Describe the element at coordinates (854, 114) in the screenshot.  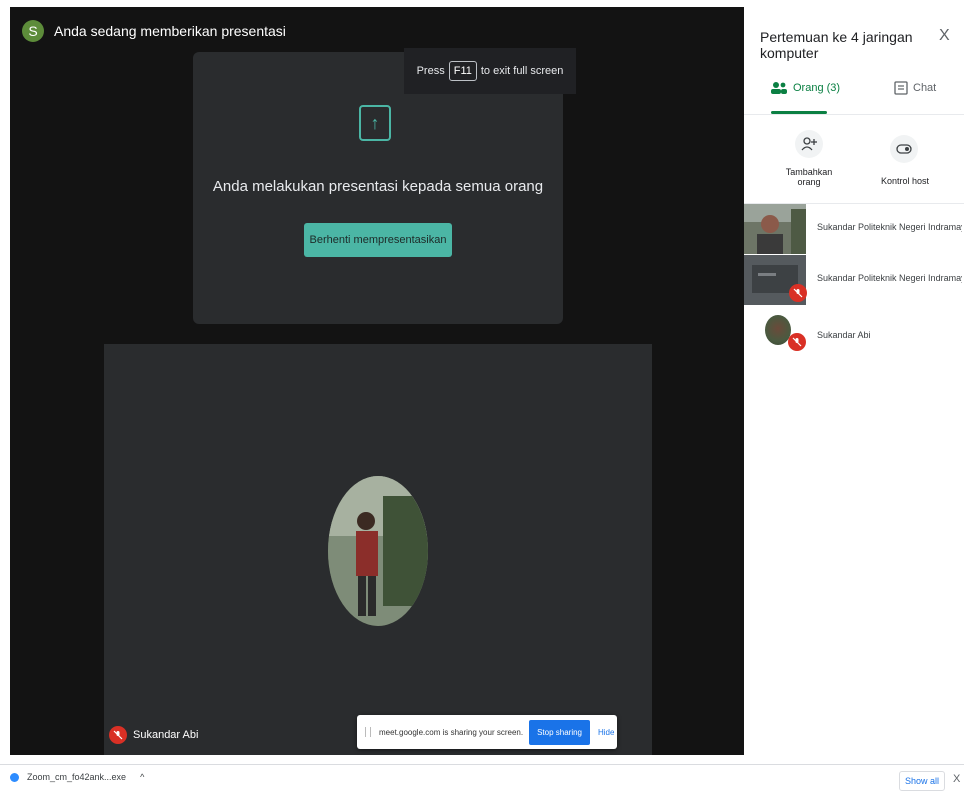
I see `tabs-divider` at that location.